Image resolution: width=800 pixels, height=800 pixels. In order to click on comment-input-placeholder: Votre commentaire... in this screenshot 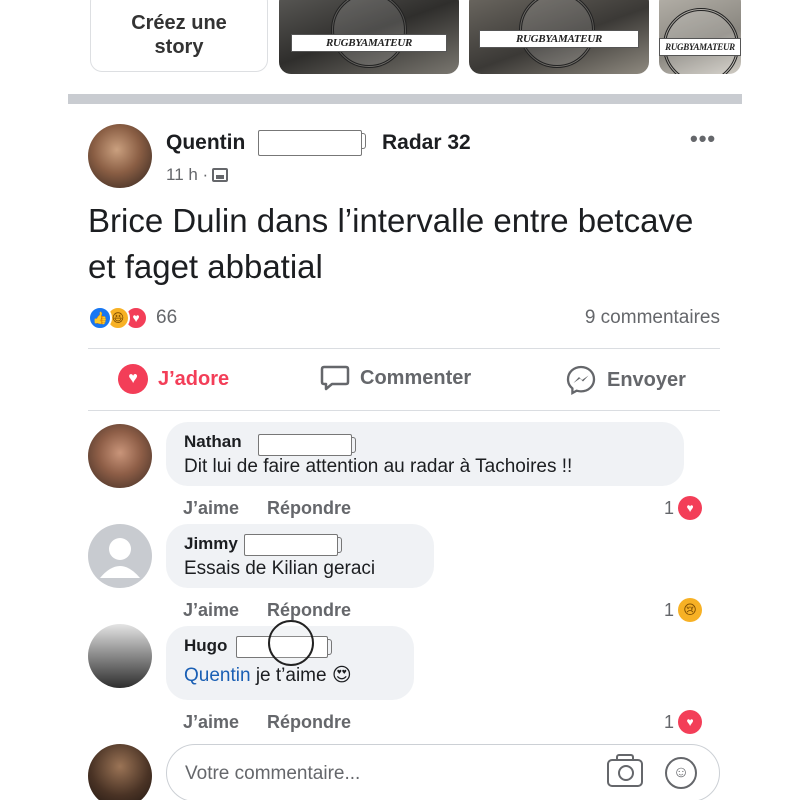, I will do `click(273, 773)`.